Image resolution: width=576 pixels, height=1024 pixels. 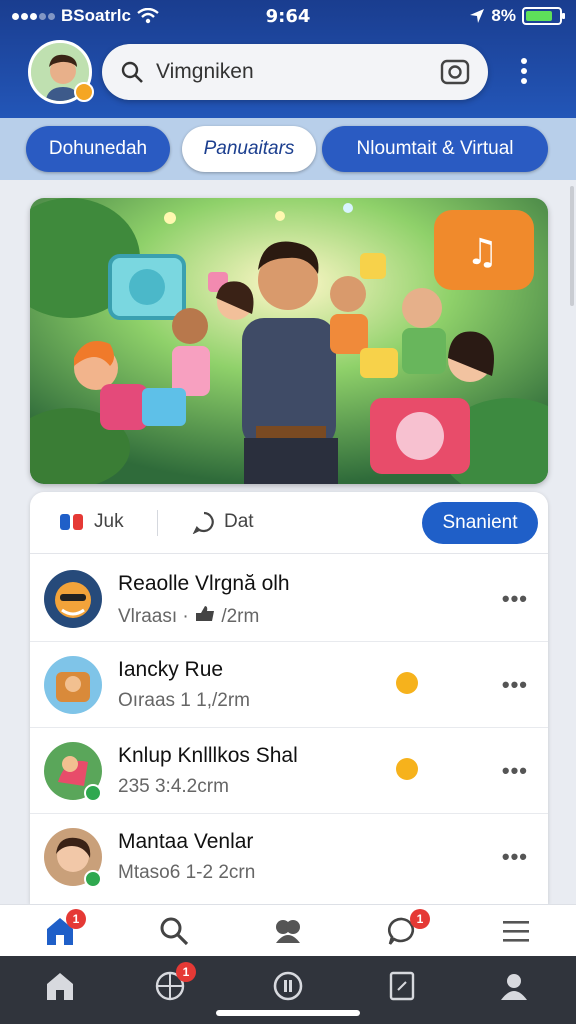 What do you see at coordinates (240, 616) in the screenshot?
I see `item-meta-time: /2rm` at bounding box center [240, 616].